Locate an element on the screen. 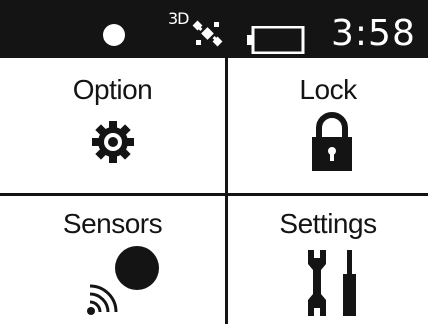  gps-satellite-icon is located at coordinates (207, 33).